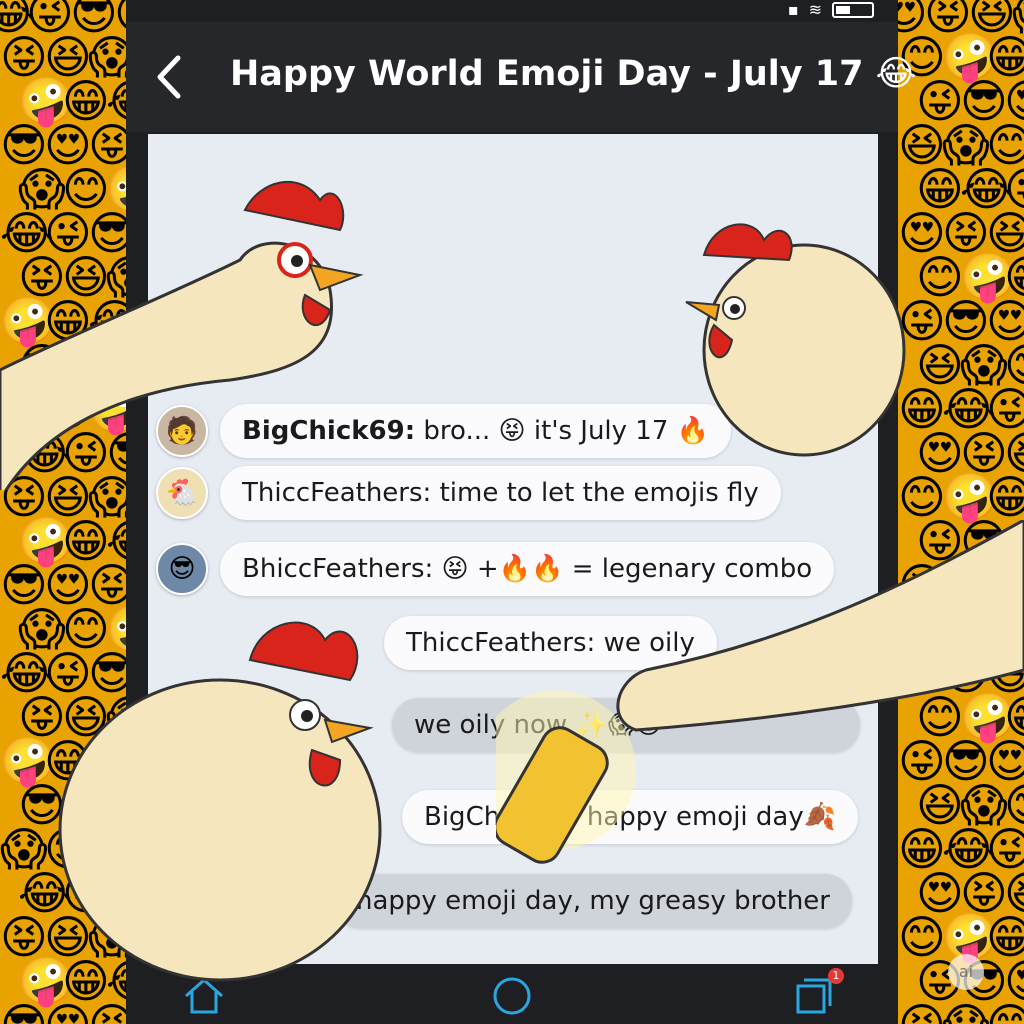 This screenshot has width=1024, height=1024. What do you see at coordinates (814, 996) in the screenshot?
I see `recents-icon` at bounding box center [814, 996].